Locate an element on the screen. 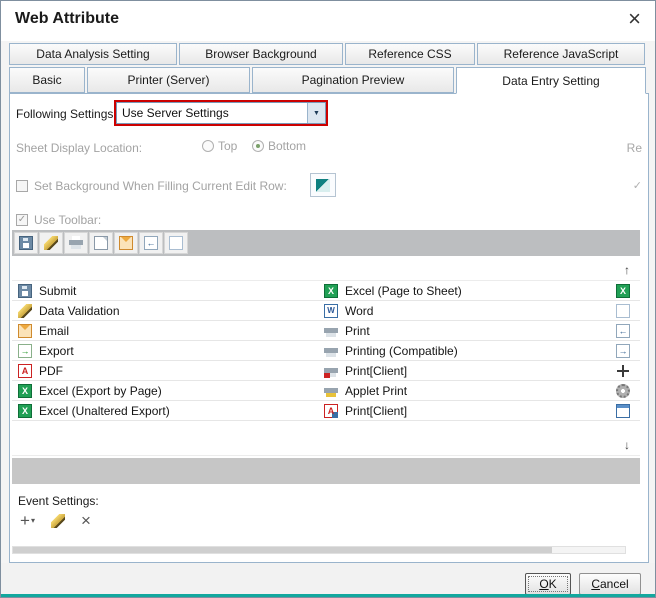 This screenshot has height=598, width=656. ok-button-label: OK is located at coordinates (548, 584).